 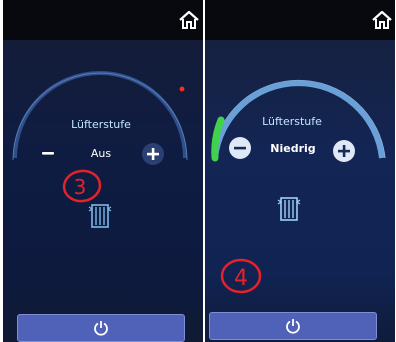 What do you see at coordinates (101, 153) in the screenshot?
I see `fan-level-value: Aus` at bounding box center [101, 153].